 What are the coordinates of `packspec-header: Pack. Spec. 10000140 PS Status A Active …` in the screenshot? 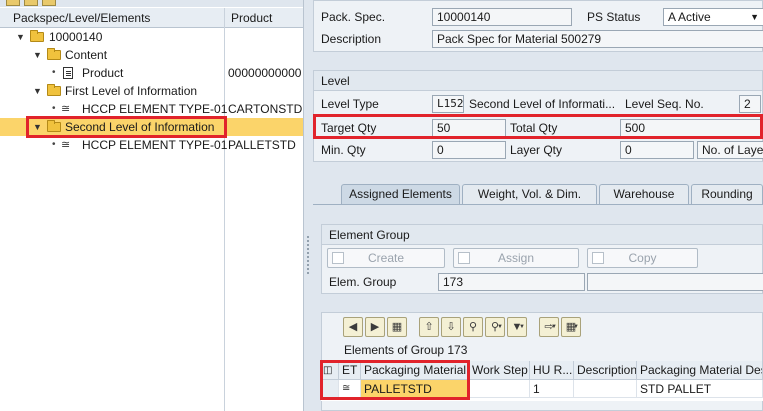 It's located at (538, 26).